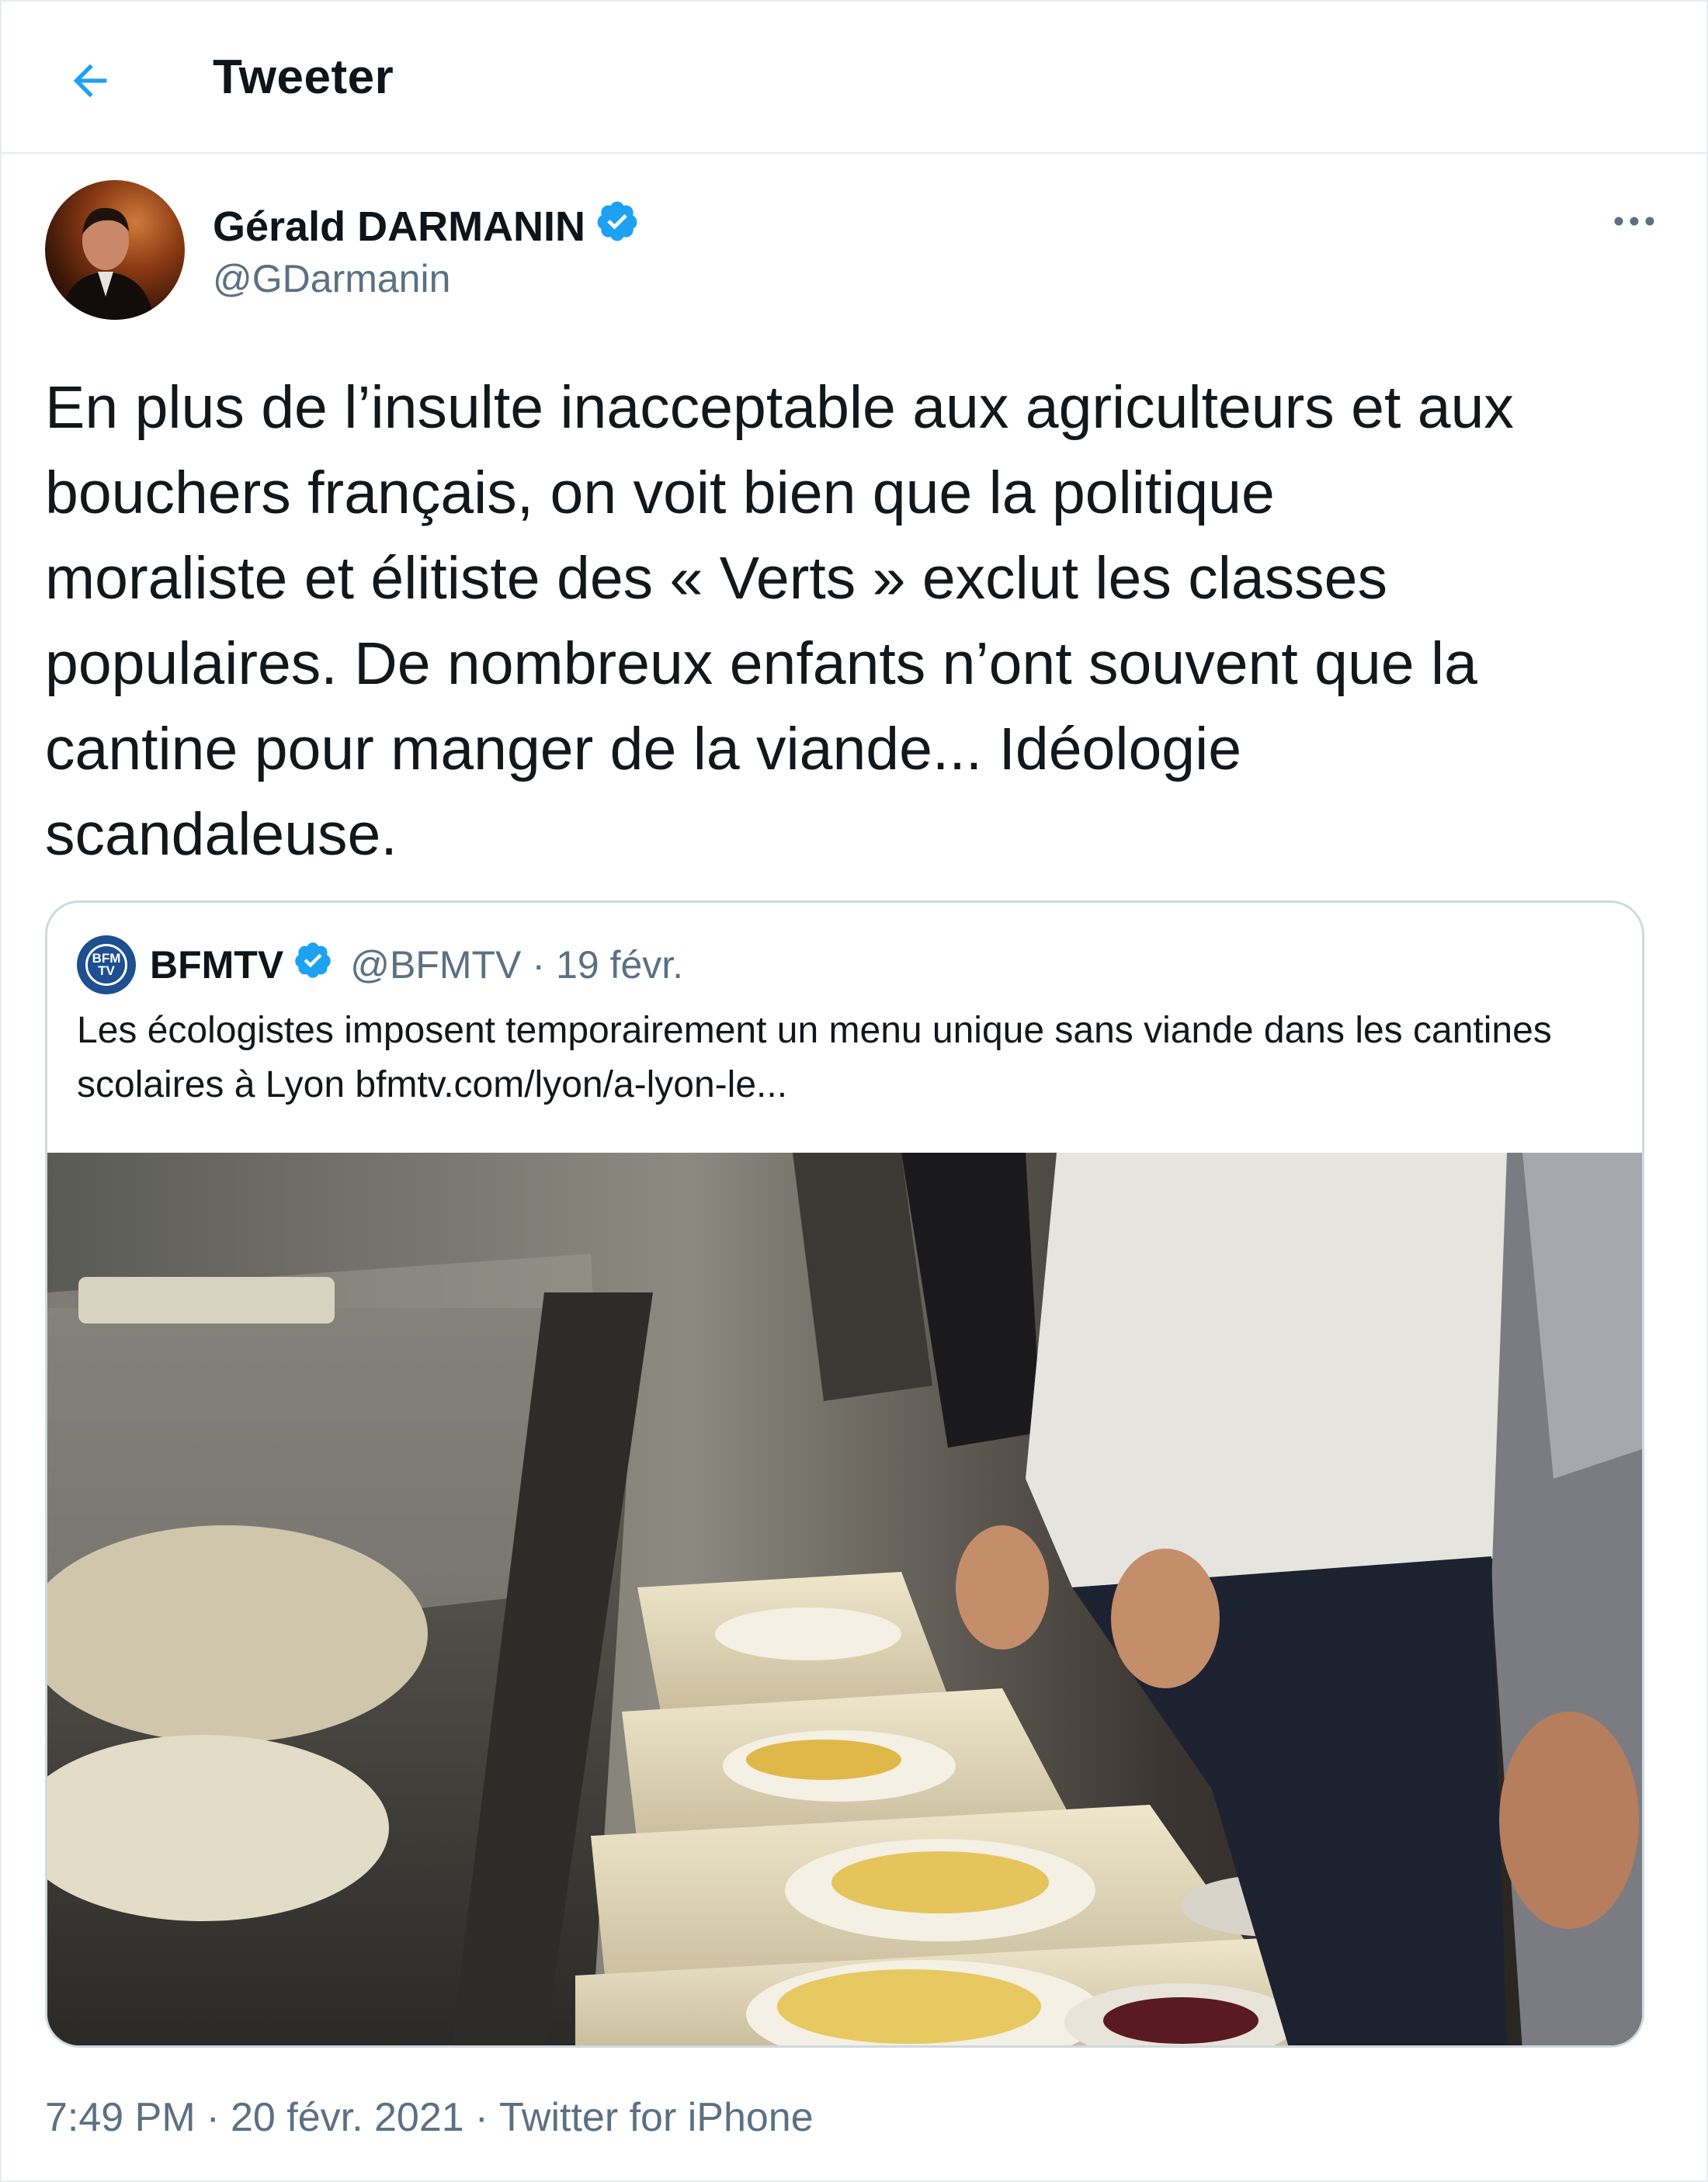 This screenshot has width=1708, height=2182. What do you see at coordinates (304, 77) in the screenshot?
I see `page-title: Tweeter` at bounding box center [304, 77].